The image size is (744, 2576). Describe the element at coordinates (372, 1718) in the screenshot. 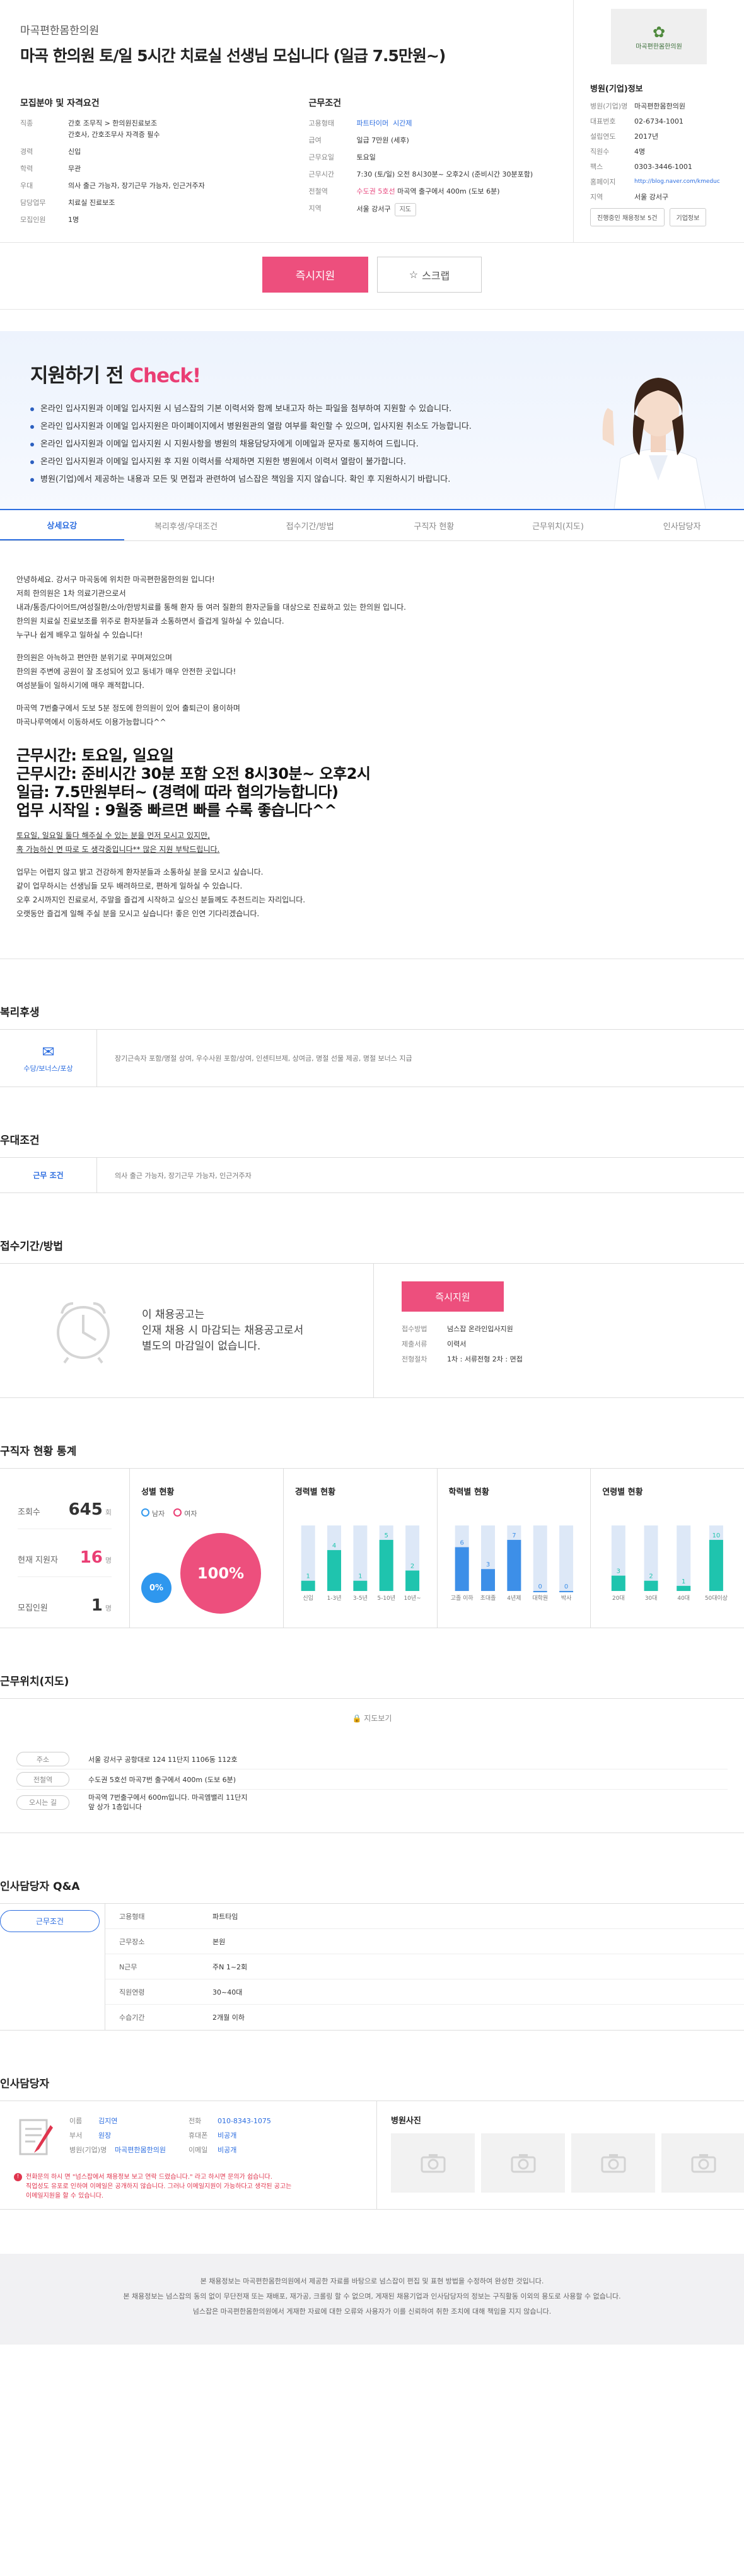

I see `map-link: 🔒 지도보기` at that location.